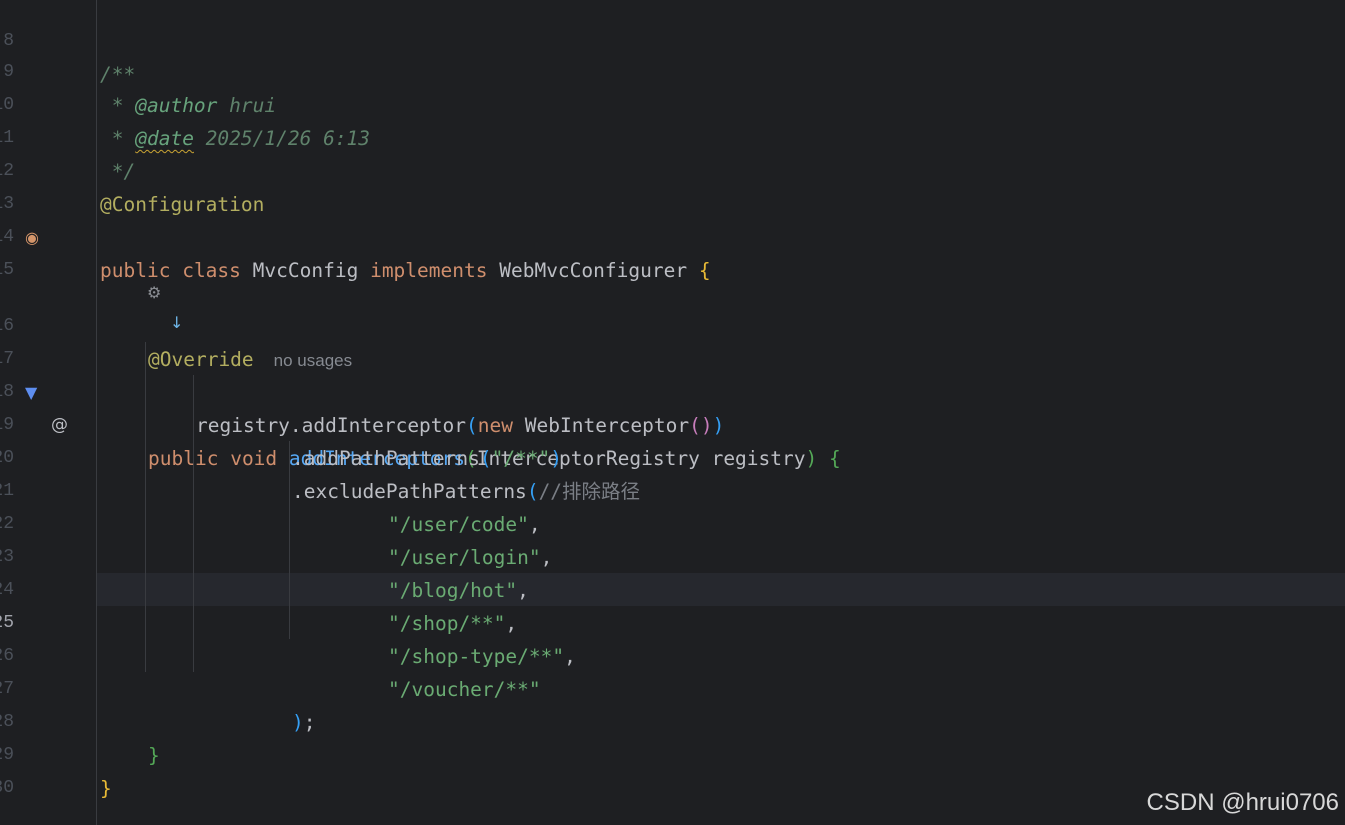  I want to click on code-line: 27 );, so click(672, 687).